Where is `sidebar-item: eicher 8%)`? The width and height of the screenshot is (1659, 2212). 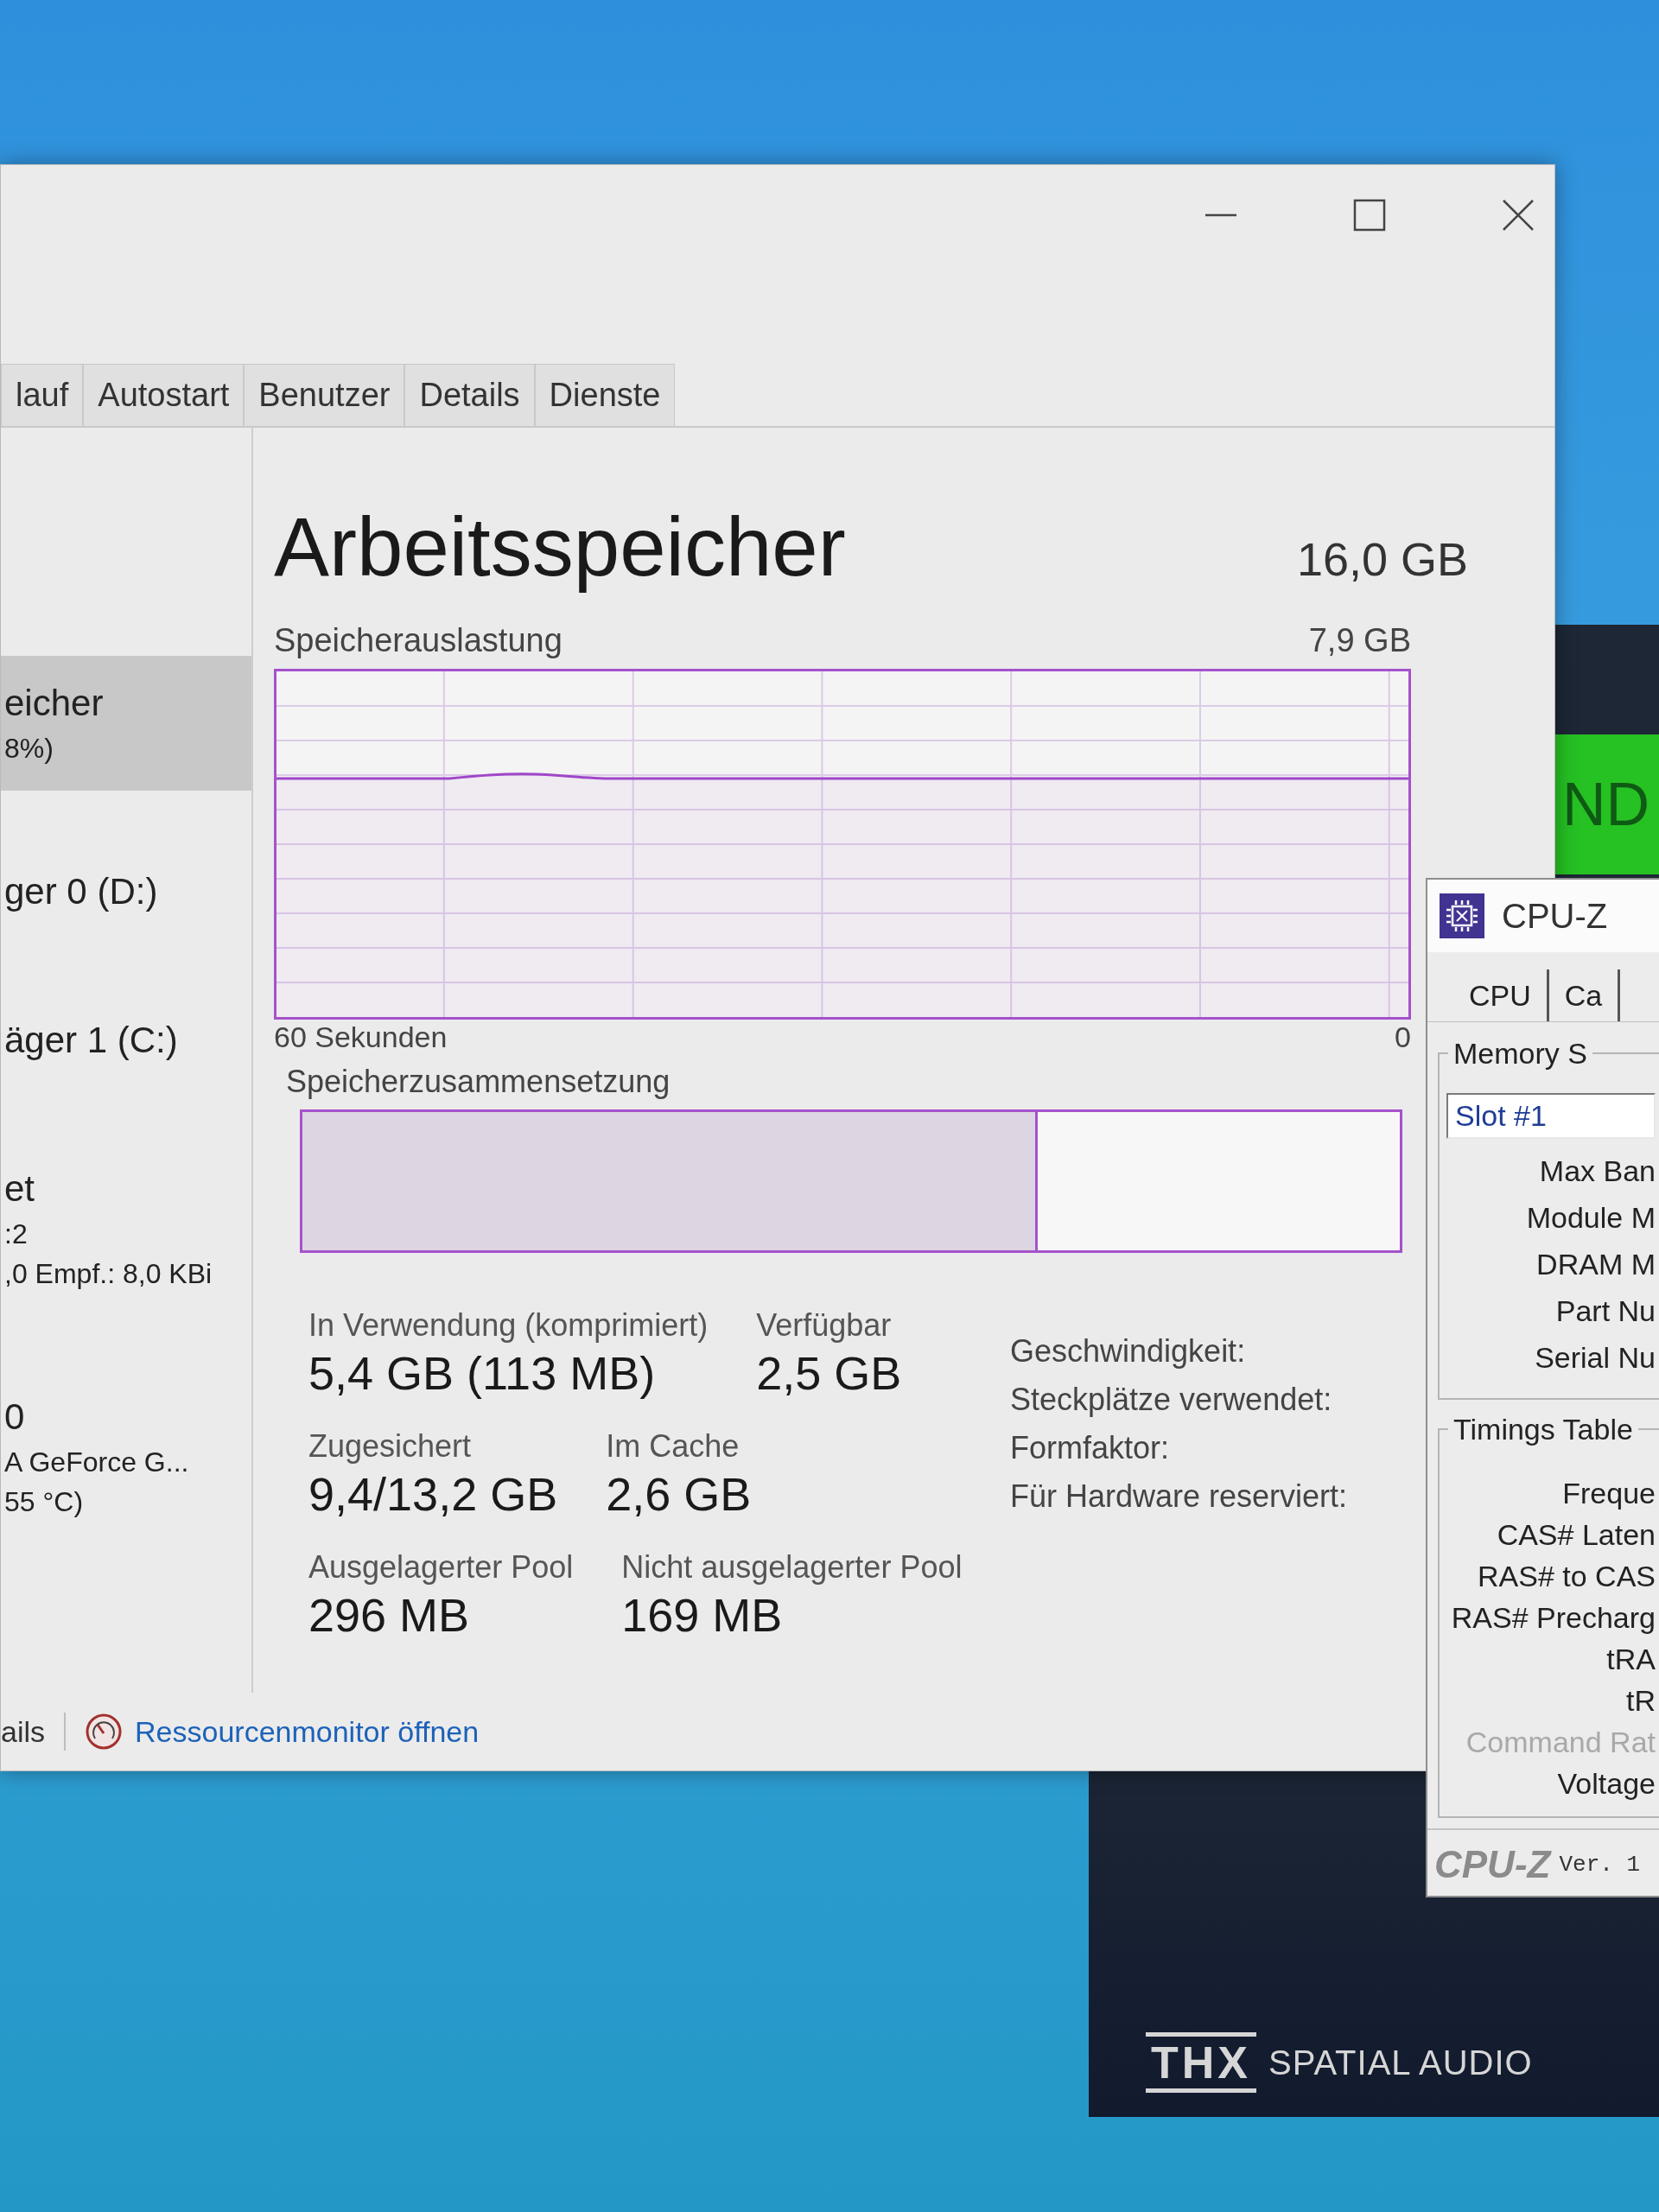 sidebar-item: eicher 8%) is located at coordinates (126, 723).